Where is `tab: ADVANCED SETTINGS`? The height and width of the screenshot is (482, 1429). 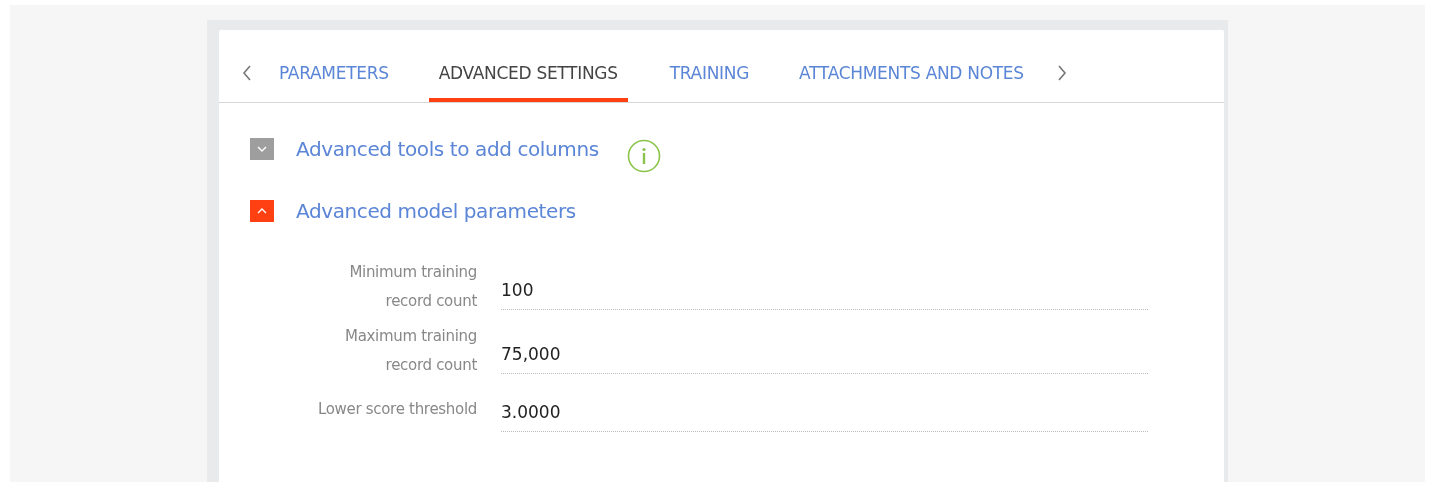 tab: ADVANCED SETTINGS is located at coordinates (528, 80).